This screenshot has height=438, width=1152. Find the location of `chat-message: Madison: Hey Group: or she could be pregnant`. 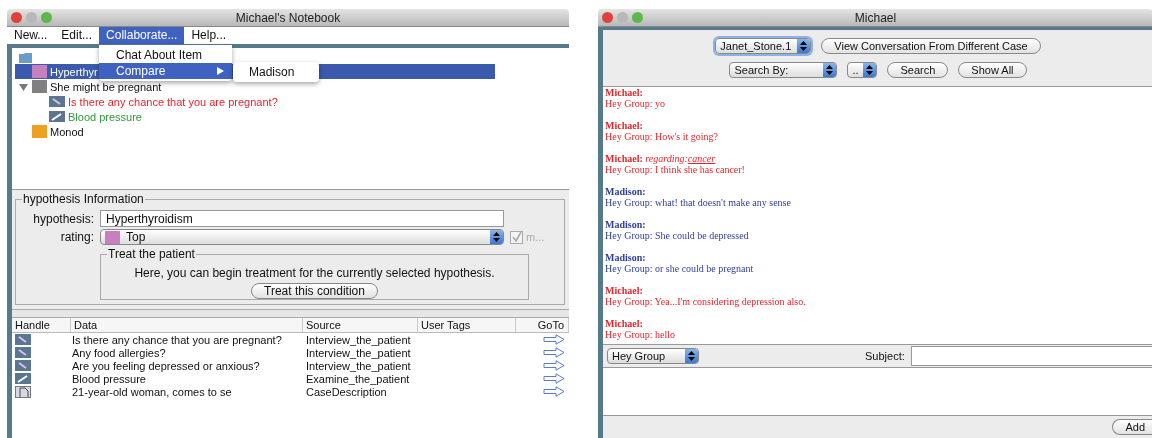

chat-message: Madison: Hey Group: or she could be pregnant is located at coordinates (680, 263).